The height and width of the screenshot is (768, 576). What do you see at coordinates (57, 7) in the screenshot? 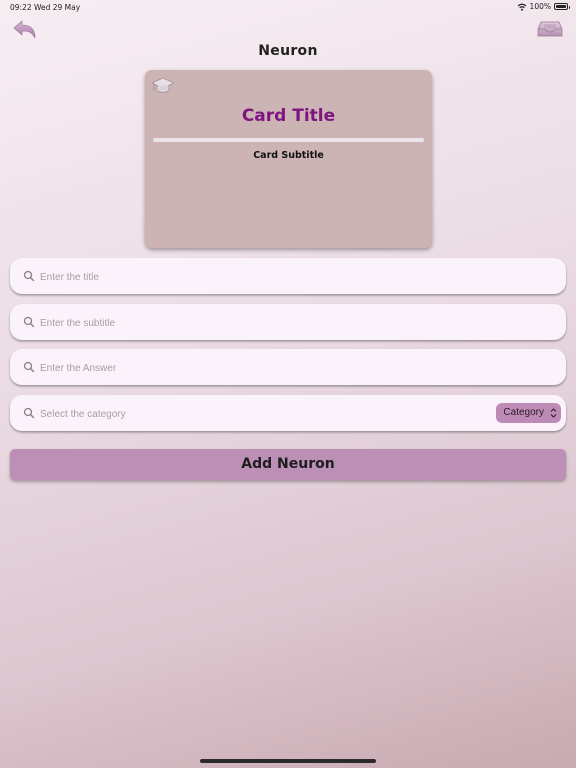
I see `status-date: Wed 29 May` at bounding box center [57, 7].